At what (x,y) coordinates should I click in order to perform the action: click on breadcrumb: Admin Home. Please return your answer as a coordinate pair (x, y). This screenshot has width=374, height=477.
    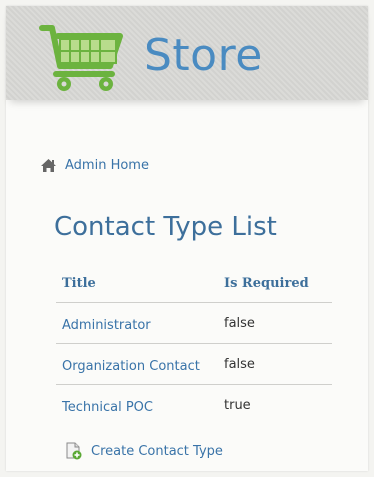
    Looking at the image, I should click on (94, 165).